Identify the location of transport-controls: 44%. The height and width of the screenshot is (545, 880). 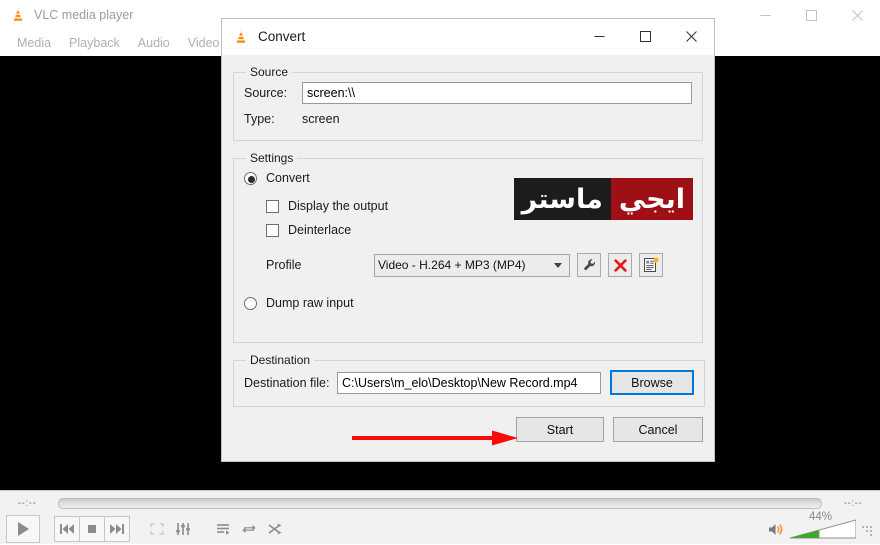
(440, 528).